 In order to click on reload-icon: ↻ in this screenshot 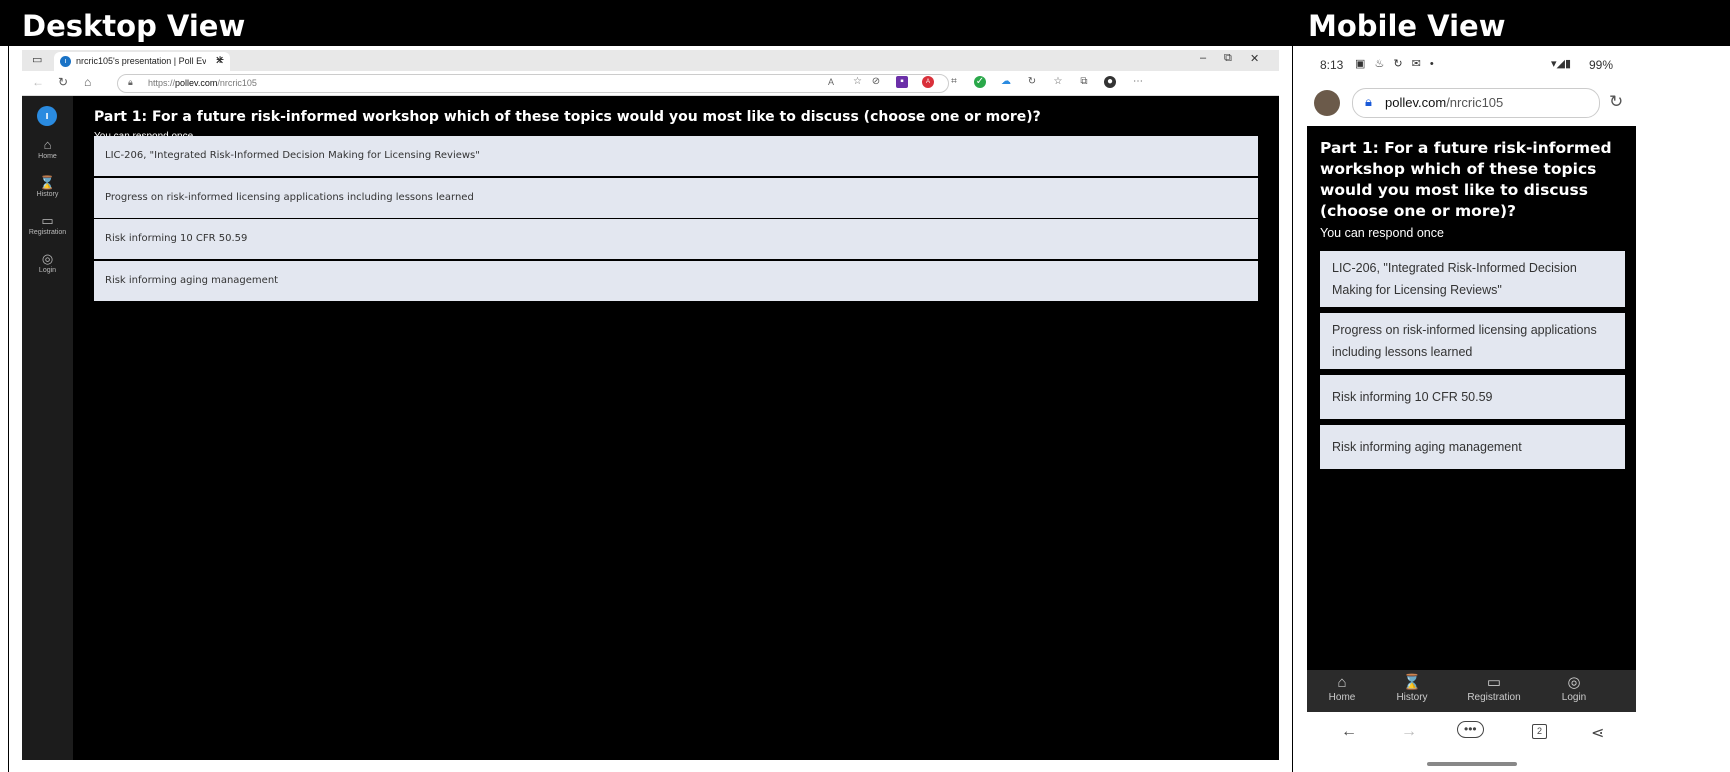, I will do `click(63, 82)`.